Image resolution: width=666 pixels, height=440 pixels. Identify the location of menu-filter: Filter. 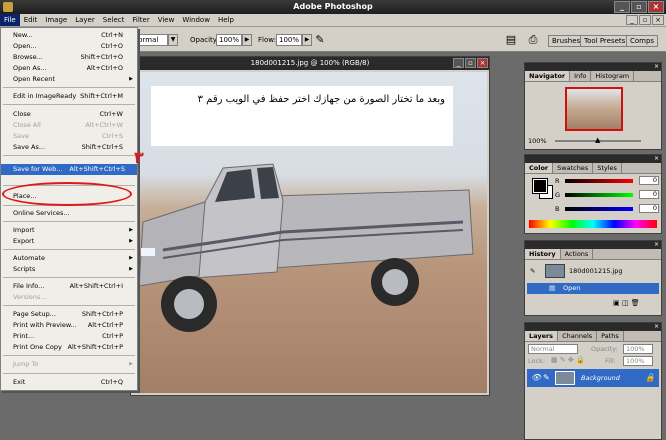
(140, 20).